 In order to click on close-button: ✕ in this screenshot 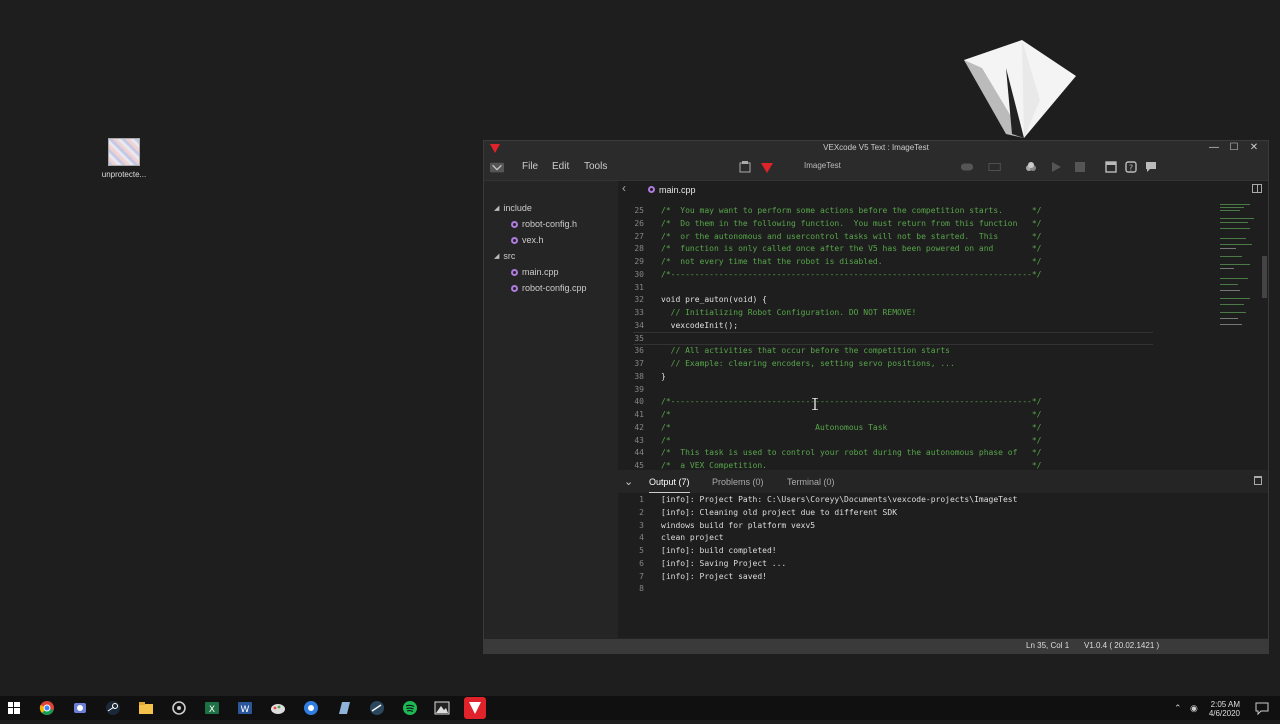, I will do `click(1254, 148)`.